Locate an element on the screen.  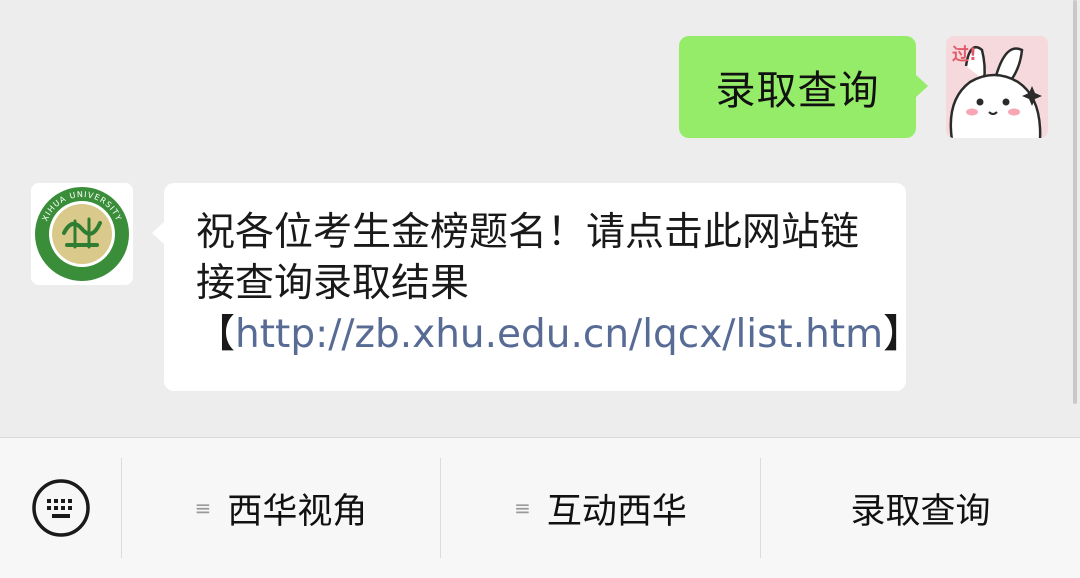
keyboard-icon is located at coordinates (60, 508).